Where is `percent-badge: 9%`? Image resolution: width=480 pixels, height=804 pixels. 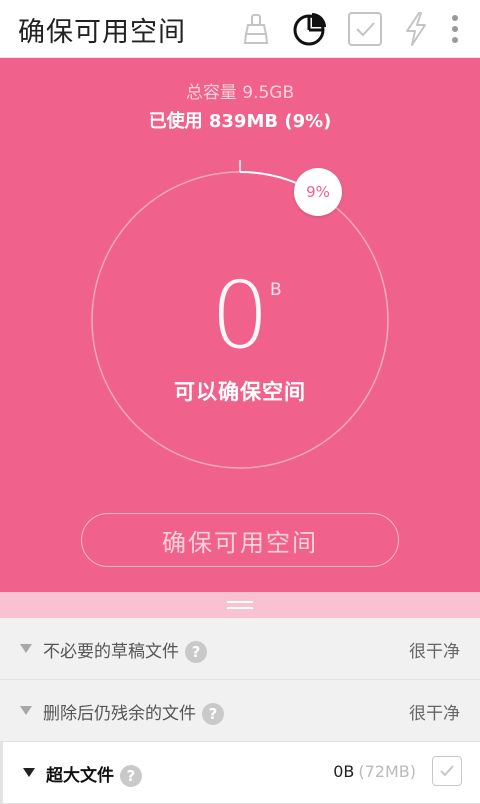
percent-badge: 9% is located at coordinates (318, 192).